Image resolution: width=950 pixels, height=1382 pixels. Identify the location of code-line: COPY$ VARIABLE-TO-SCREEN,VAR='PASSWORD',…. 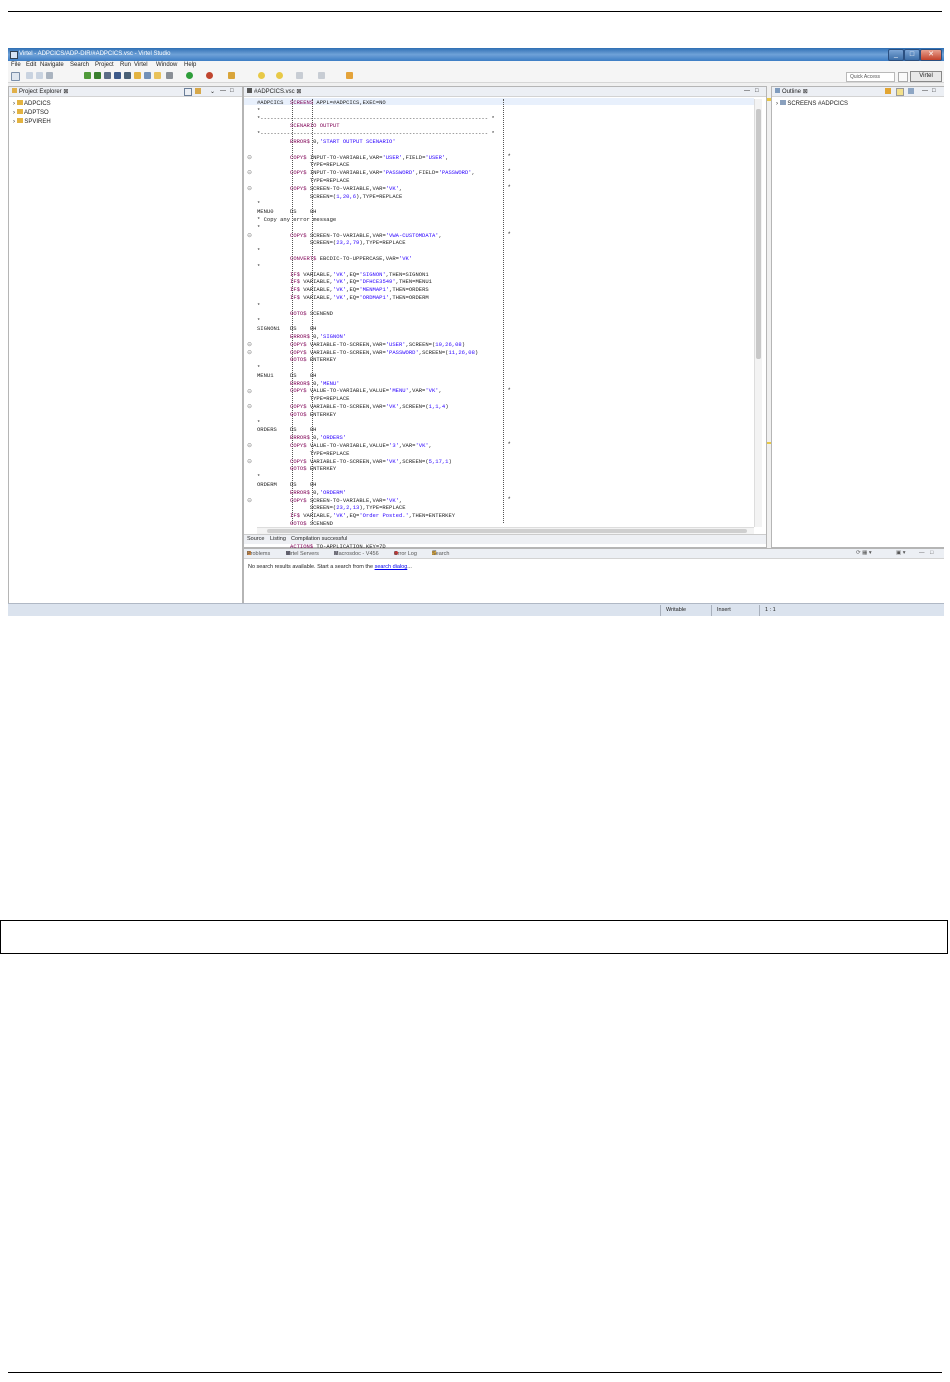
(507, 353).